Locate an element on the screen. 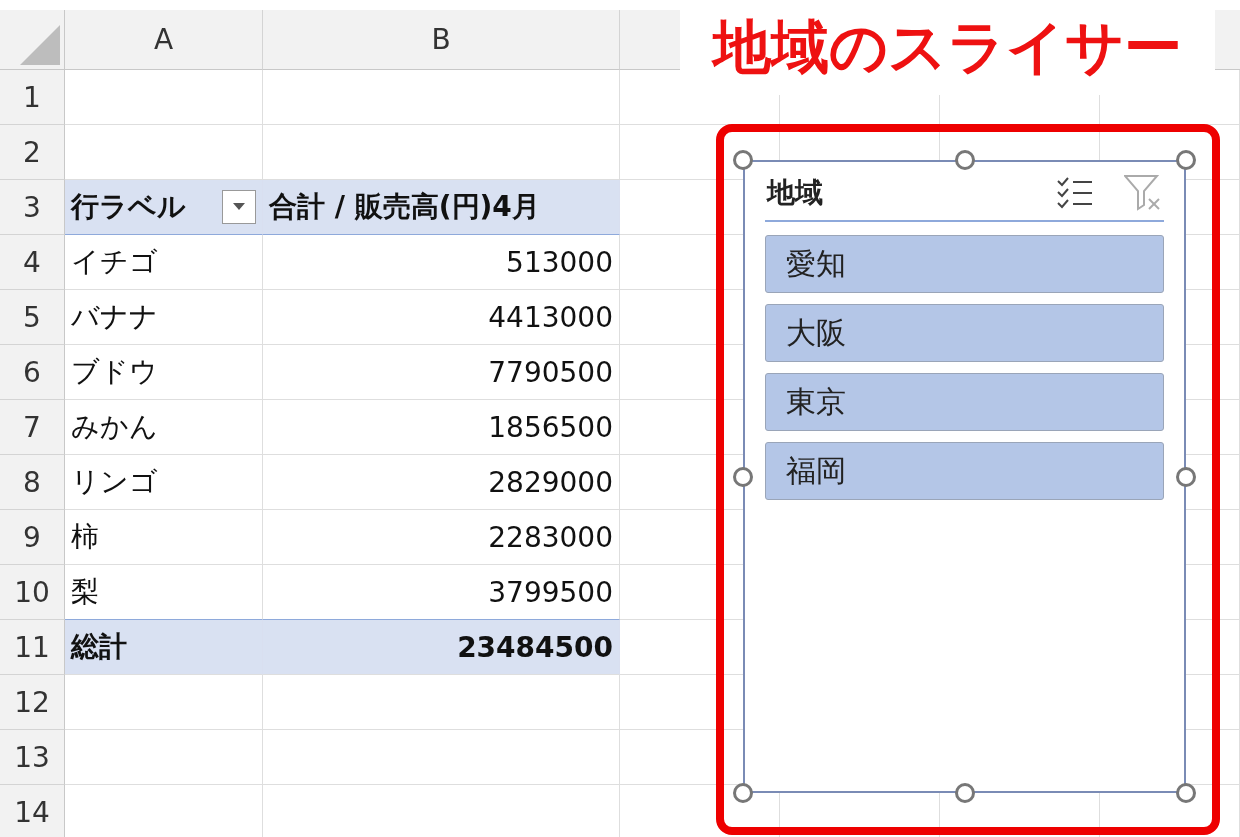 The width and height of the screenshot is (1240, 837). clear-filter-icon is located at coordinates (1143, 193).